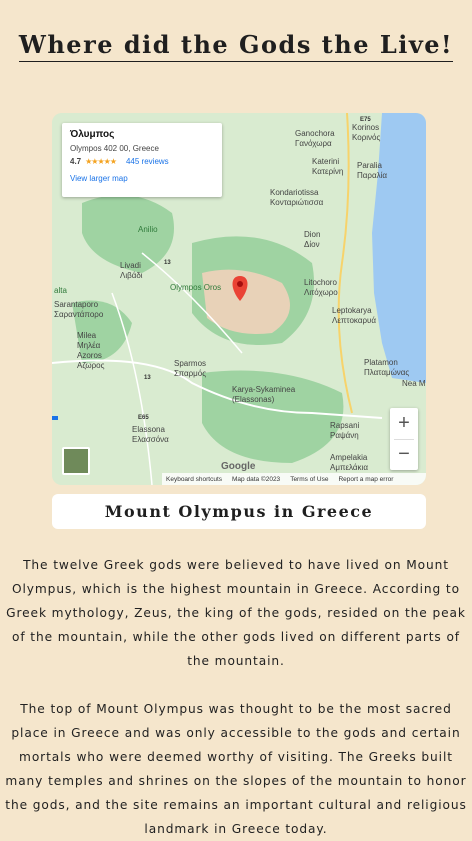 Image resolution: width=472 pixels, height=841 pixels. Describe the element at coordinates (349, 462) in the screenshot. I see `map-label: Ampelakia Αμπελάκια` at that location.